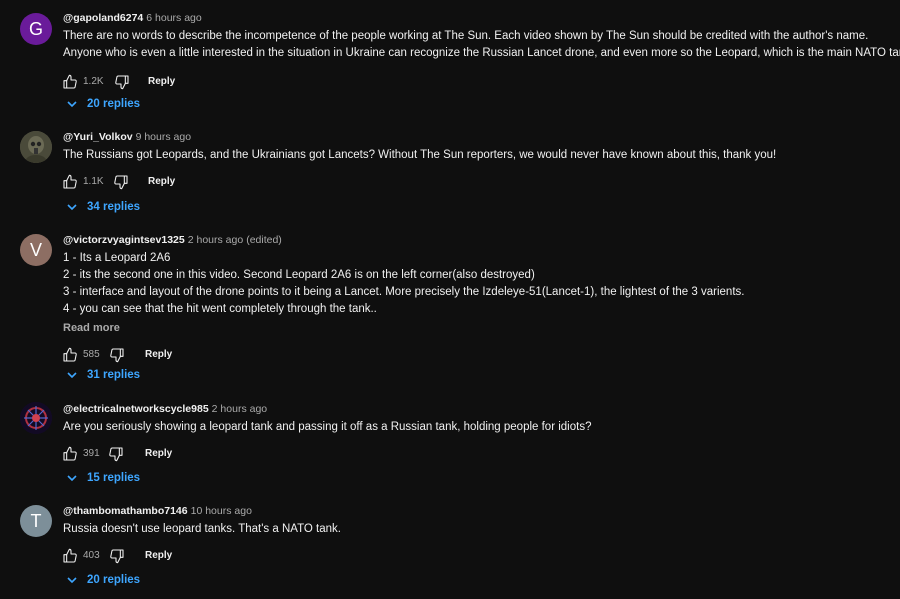 Image resolution: width=900 pixels, height=599 pixels. I want to click on view-replies-button: 15 replies, so click(103, 478).